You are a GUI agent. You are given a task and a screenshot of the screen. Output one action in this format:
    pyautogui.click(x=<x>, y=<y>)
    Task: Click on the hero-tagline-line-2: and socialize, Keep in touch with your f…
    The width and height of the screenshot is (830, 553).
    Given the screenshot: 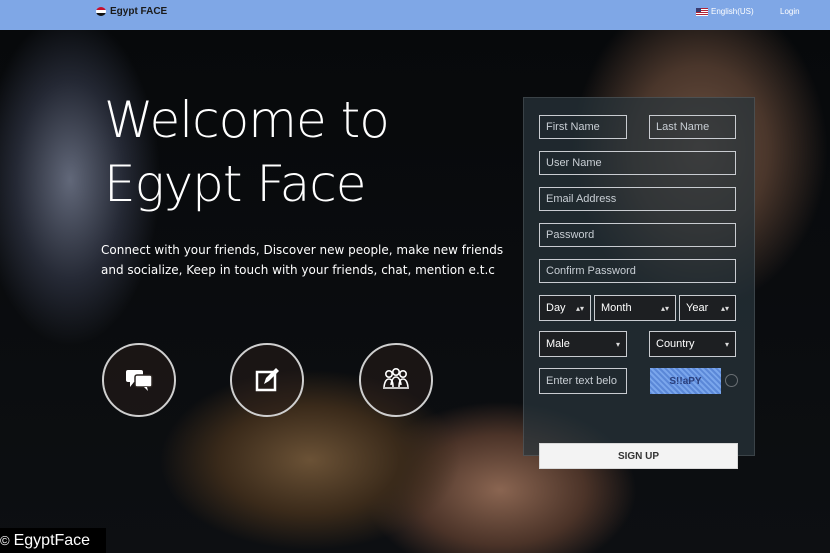 What is the action you would take?
    pyautogui.click(x=298, y=270)
    